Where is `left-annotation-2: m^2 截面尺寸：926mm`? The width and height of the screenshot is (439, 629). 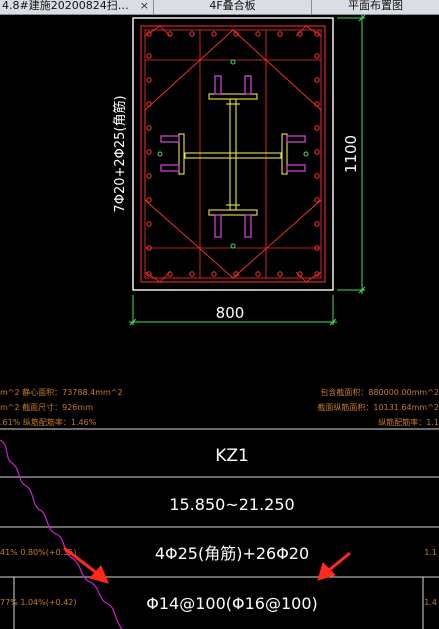
left-annotation-2: m^2 截面尺寸：926mm is located at coordinates (46, 407).